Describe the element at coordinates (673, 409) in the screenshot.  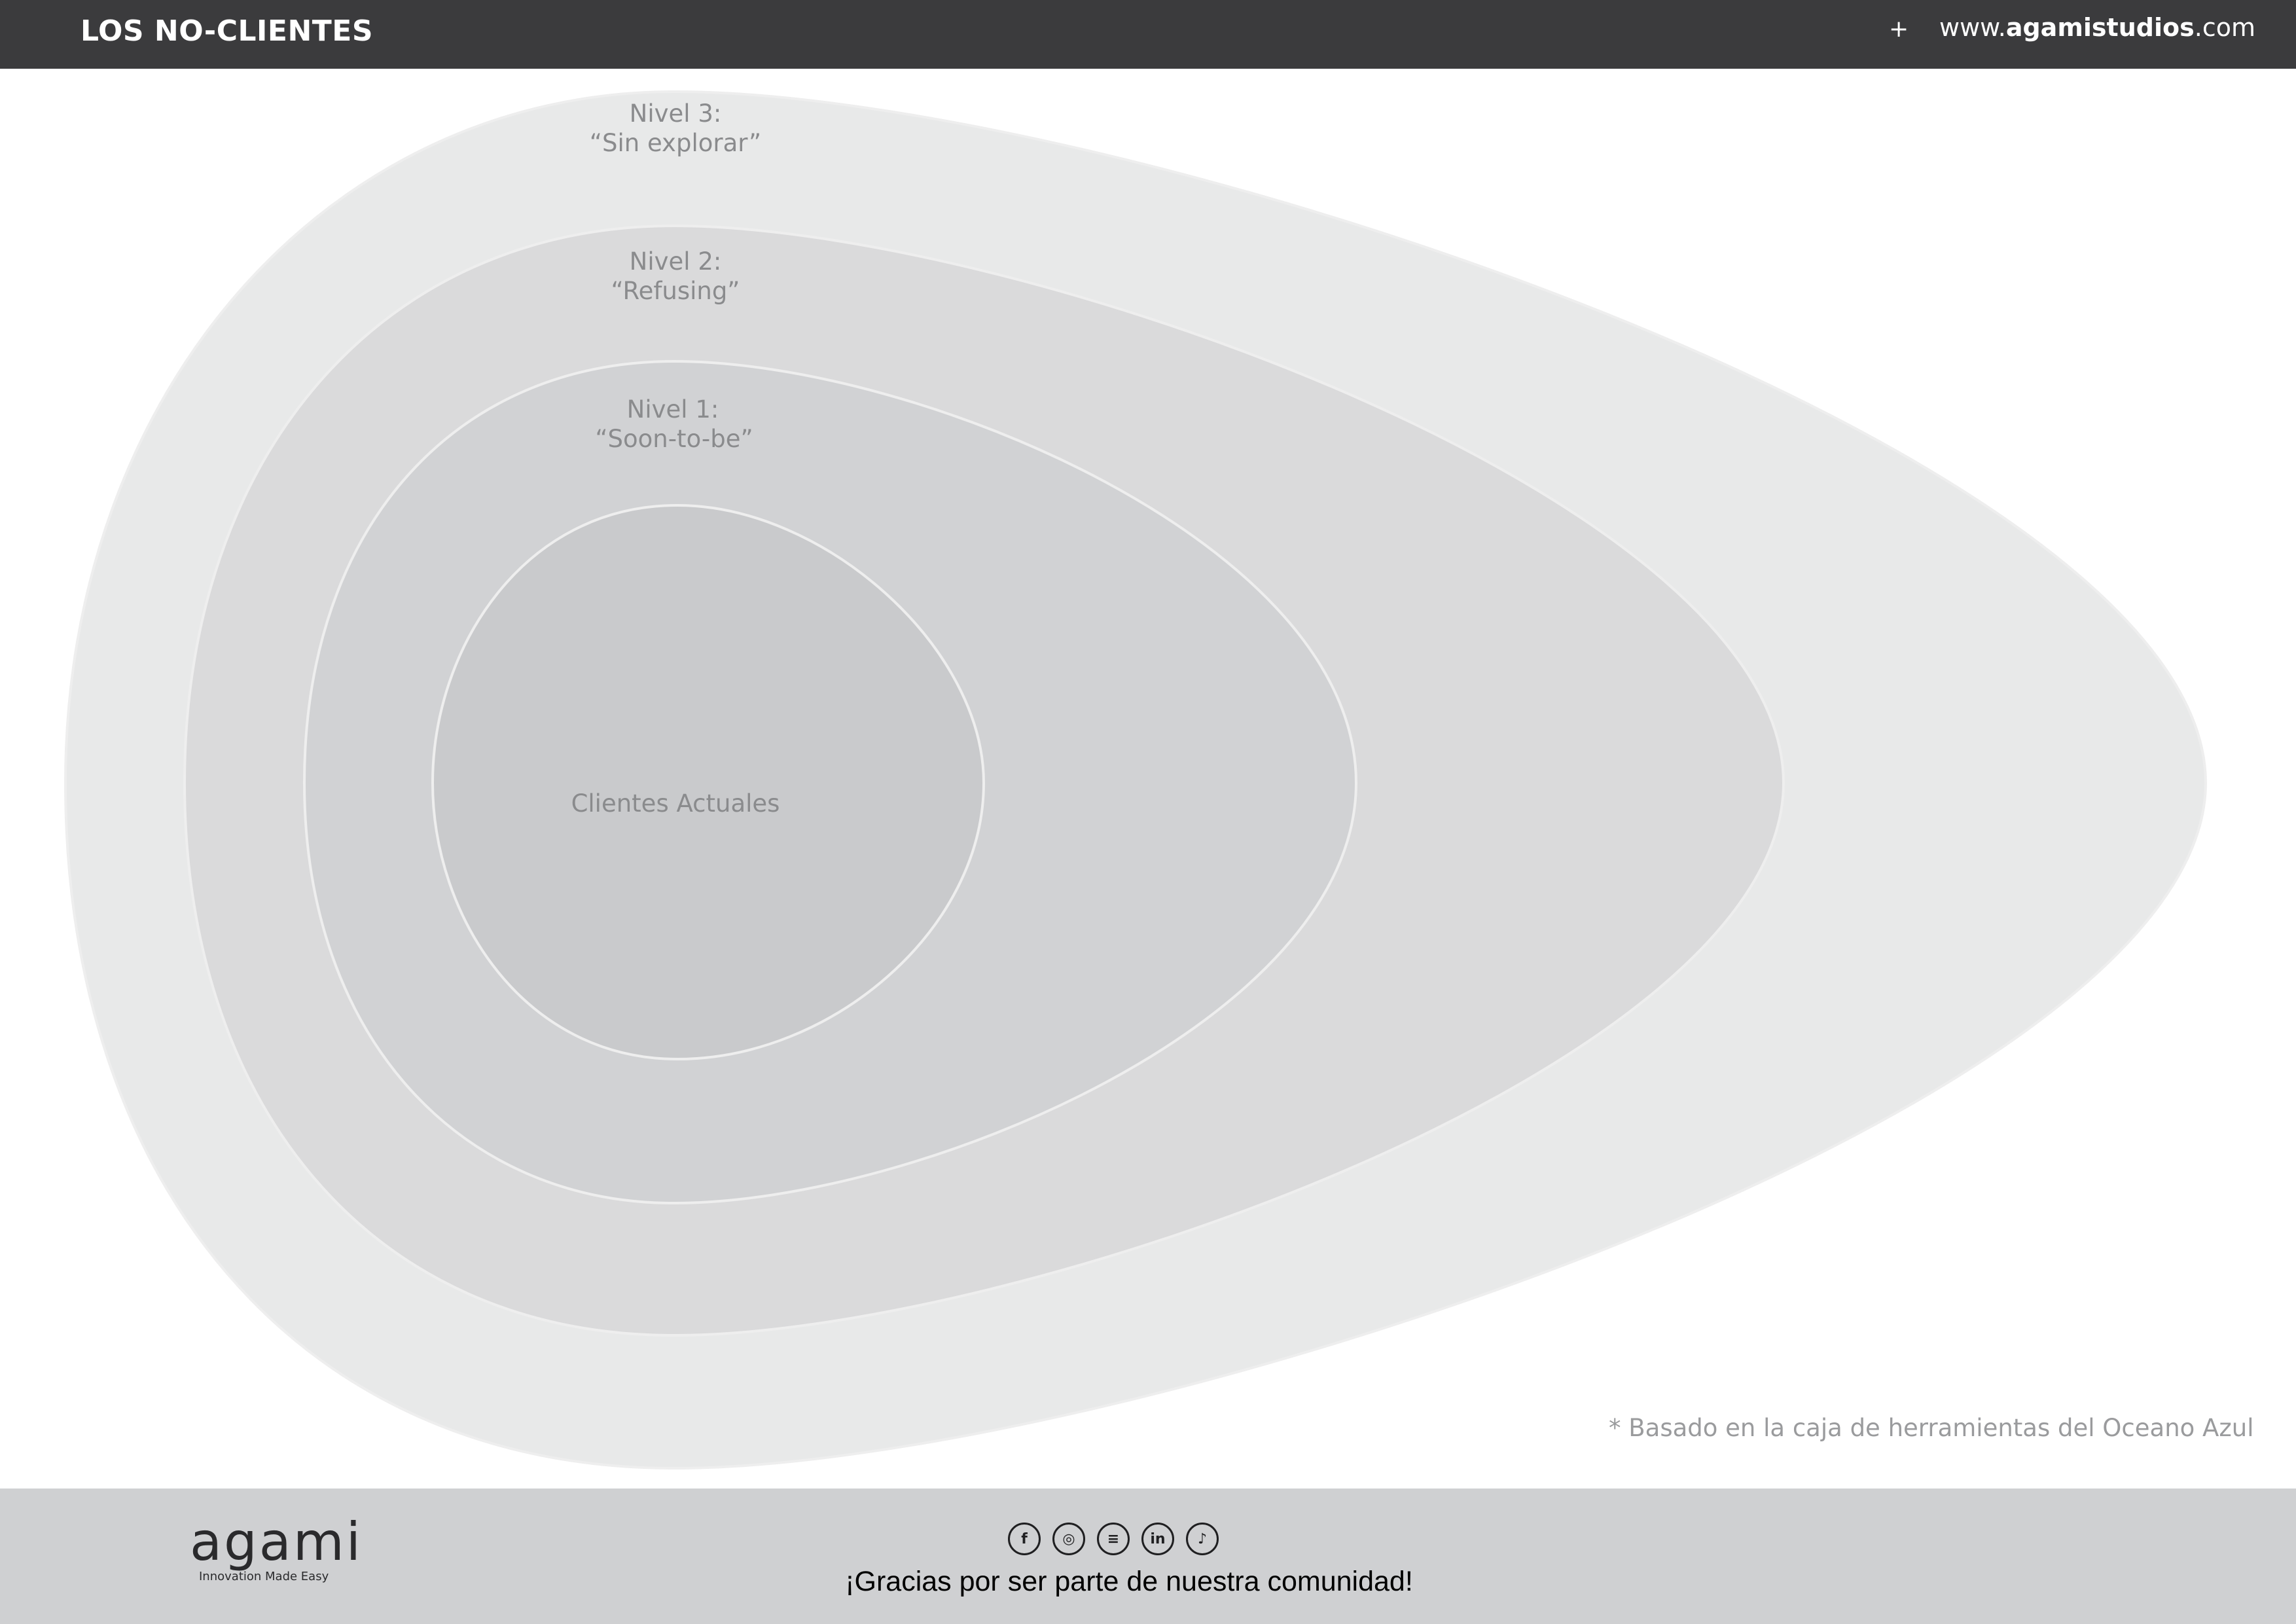
I see `level-1-label: Nivel 1:` at that location.